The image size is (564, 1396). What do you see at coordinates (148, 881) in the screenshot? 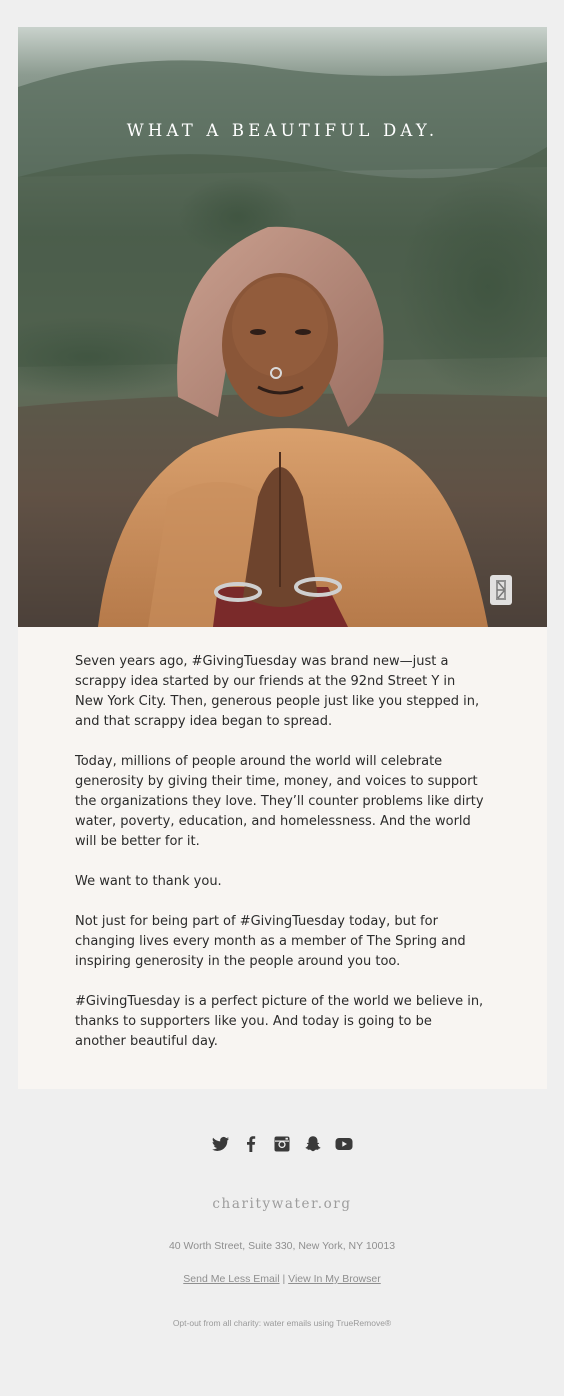
I see `message-paragraph: We want to thank you.` at bounding box center [148, 881].